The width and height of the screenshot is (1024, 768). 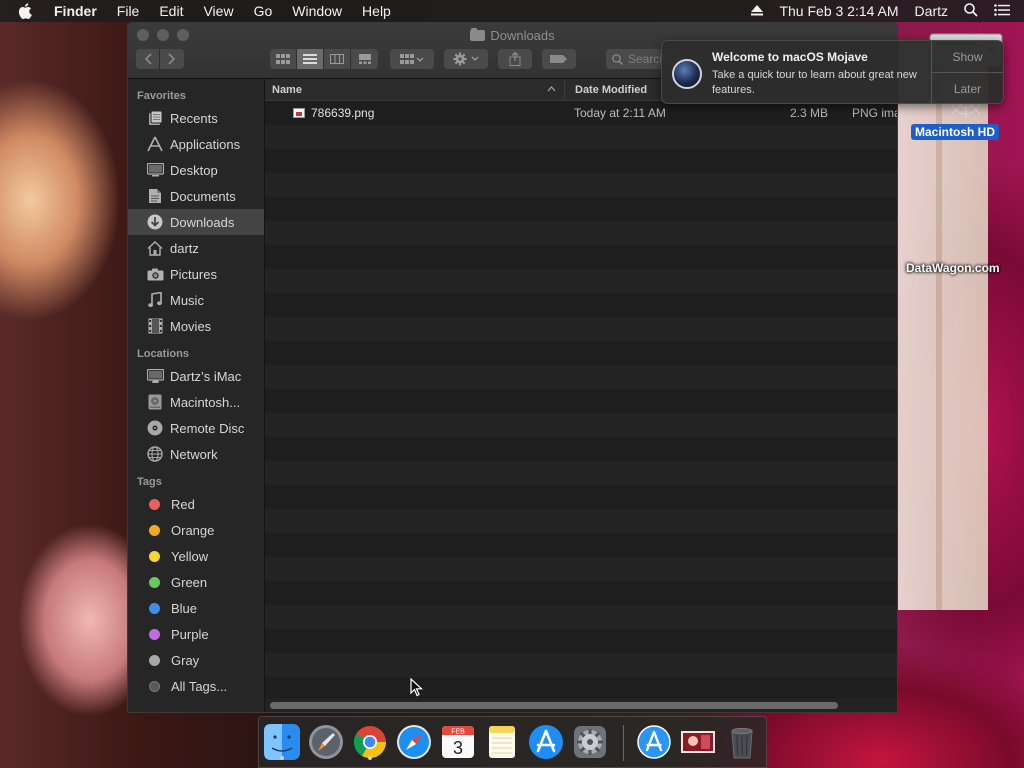 What do you see at coordinates (196, 144) in the screenshot?
I see `sidebar-item-applications: Applications` at bounding box center [196, 144].